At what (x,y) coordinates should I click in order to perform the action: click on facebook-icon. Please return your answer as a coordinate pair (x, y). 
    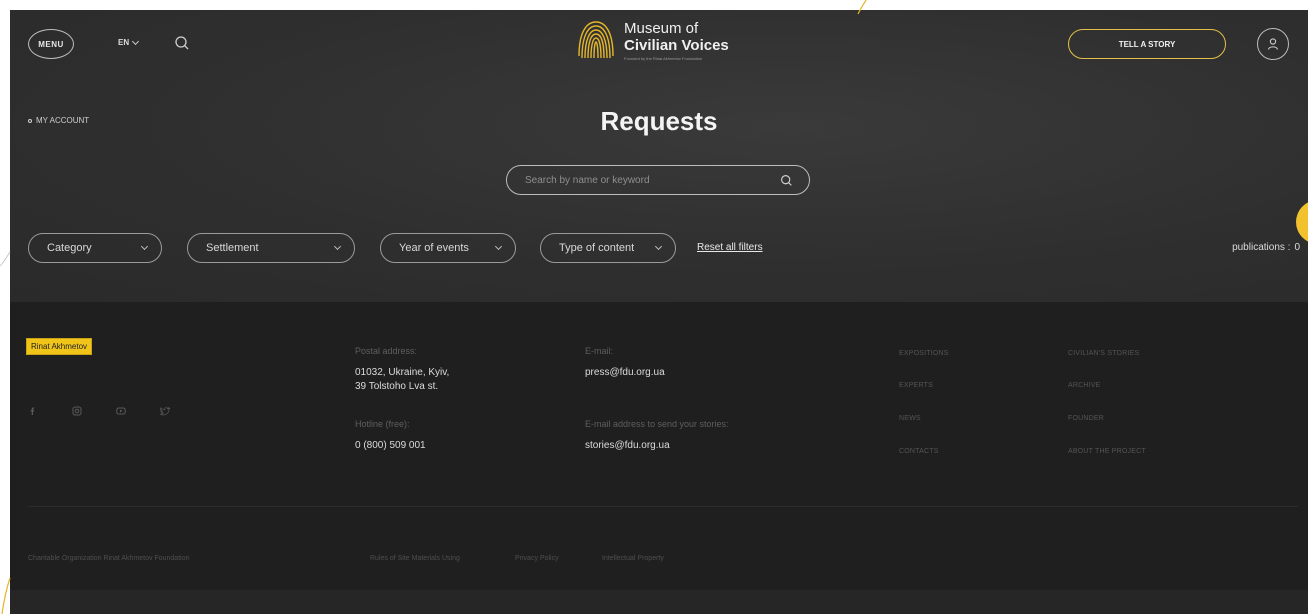
    Looking at the image, I should click on (33, 411).